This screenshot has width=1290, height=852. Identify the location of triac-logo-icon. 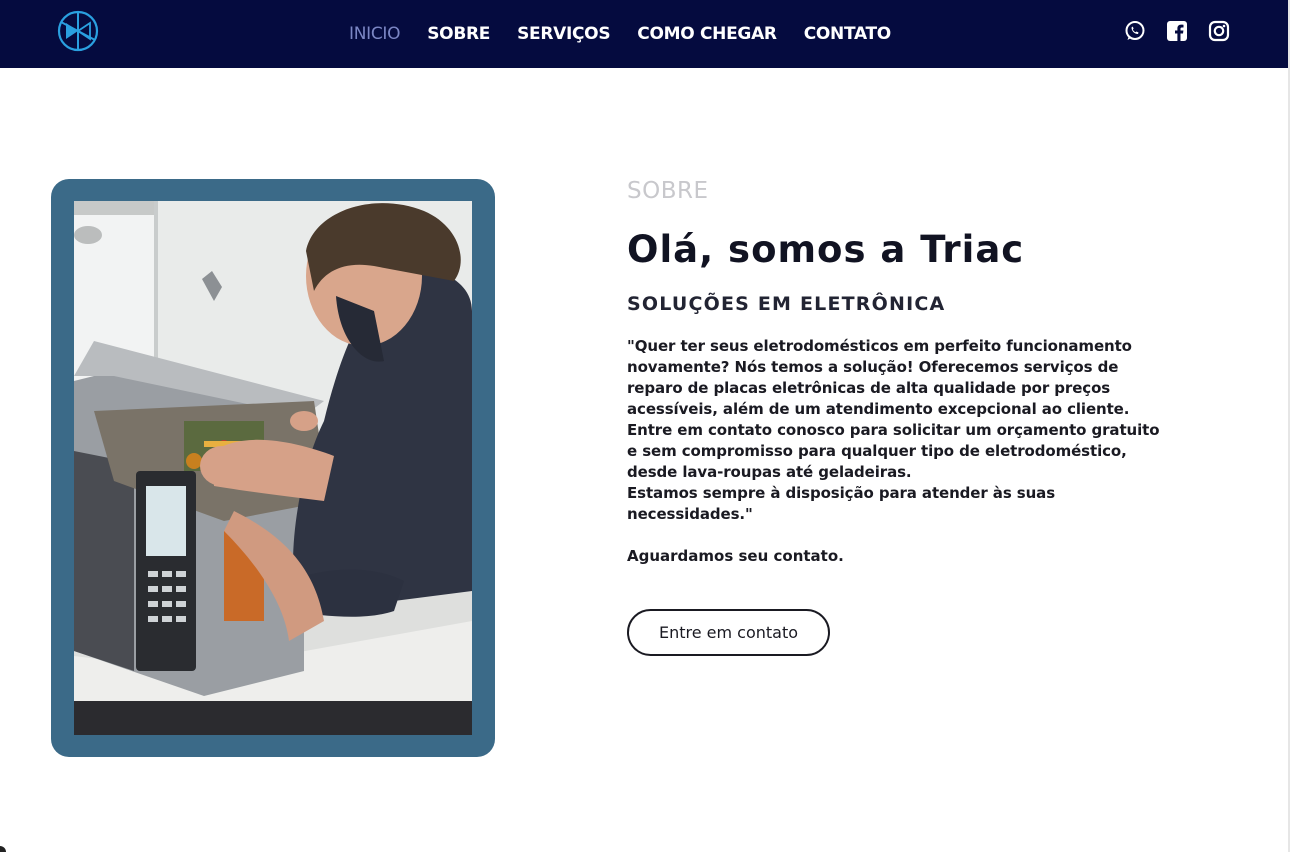
(78, 31).